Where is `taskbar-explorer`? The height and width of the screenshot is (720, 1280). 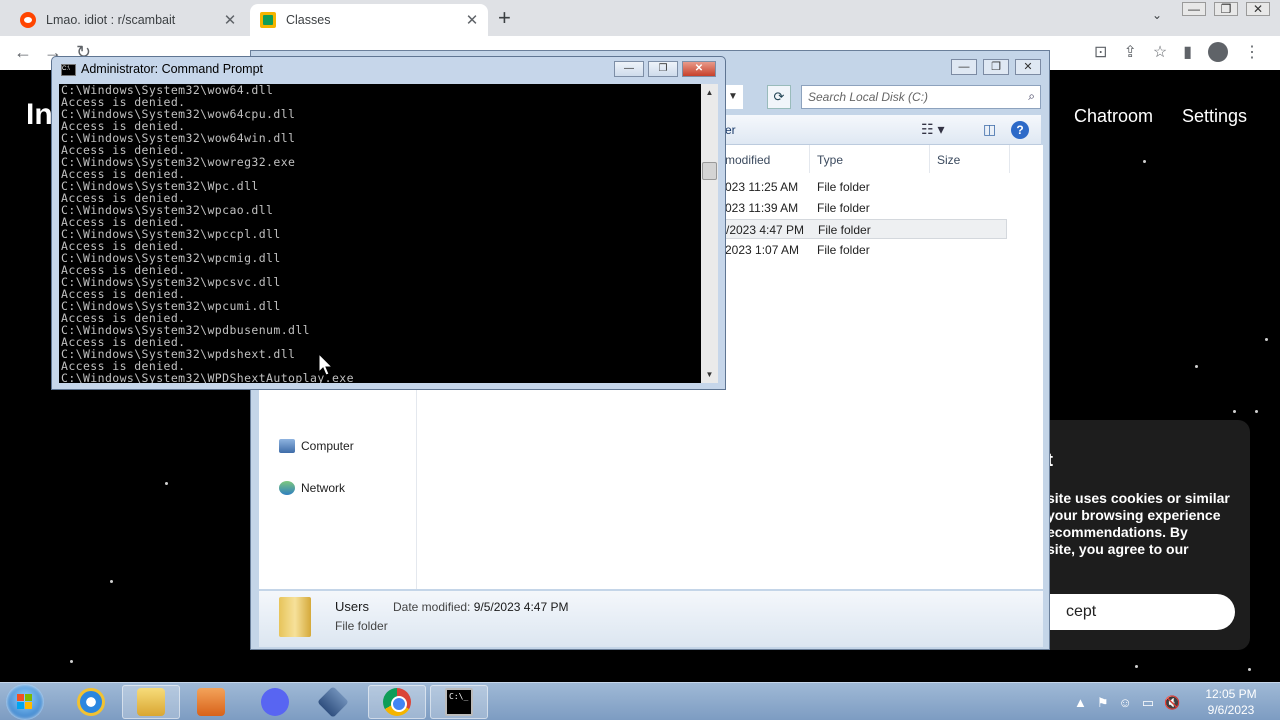 taskbar-explorer is located at coordinates (151, 702).